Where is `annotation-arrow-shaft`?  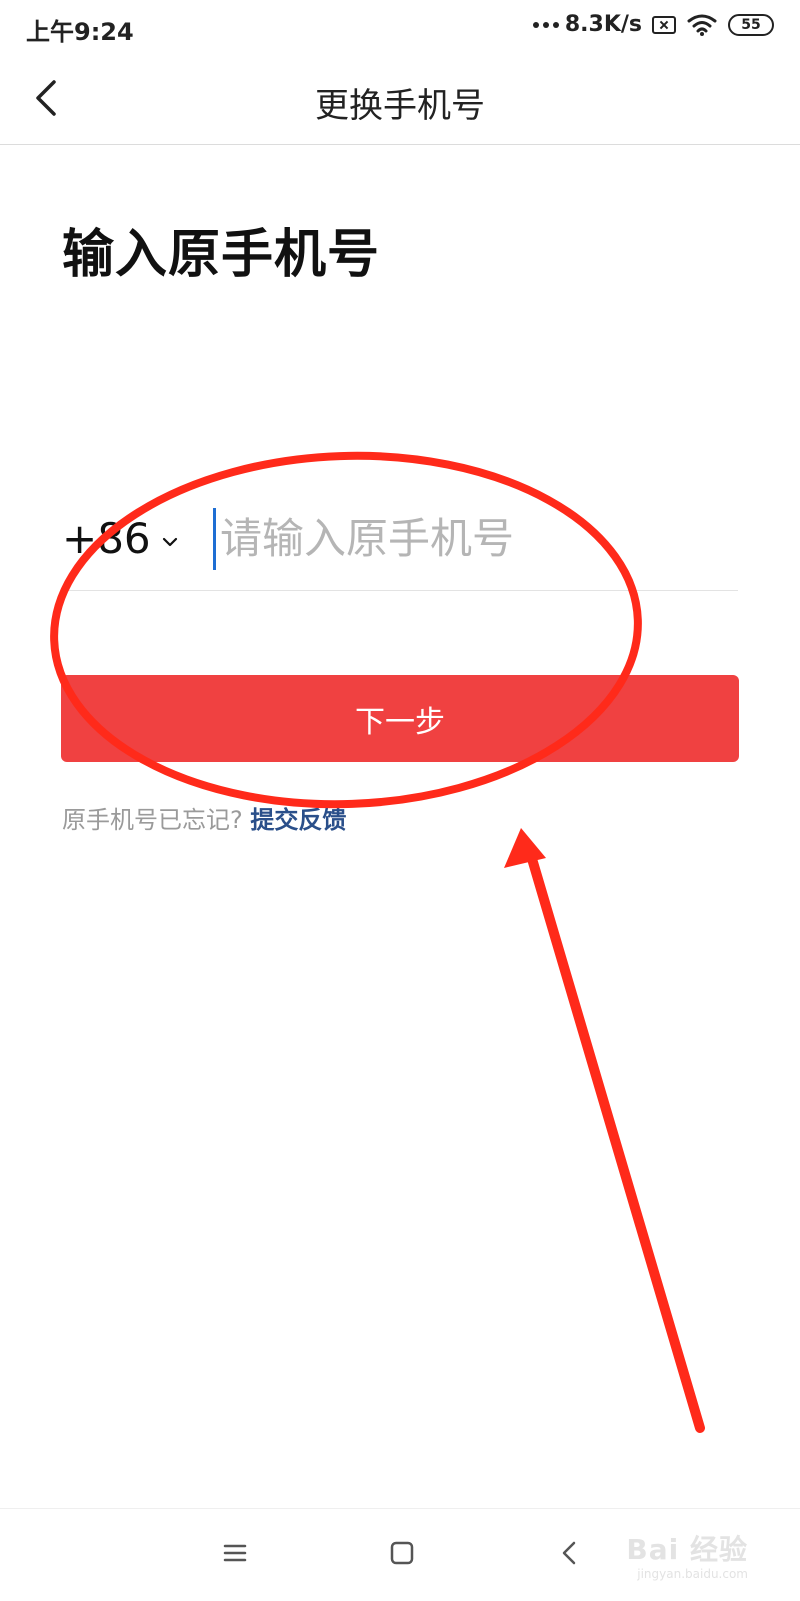 annotation-arrow-shaft is located at coordinates (615, 1140).